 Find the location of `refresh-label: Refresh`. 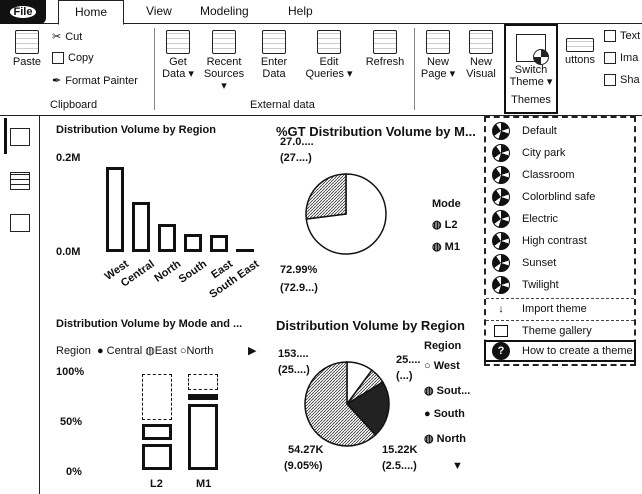

refresh-label: Refresh is located at coordinates (385, 62).